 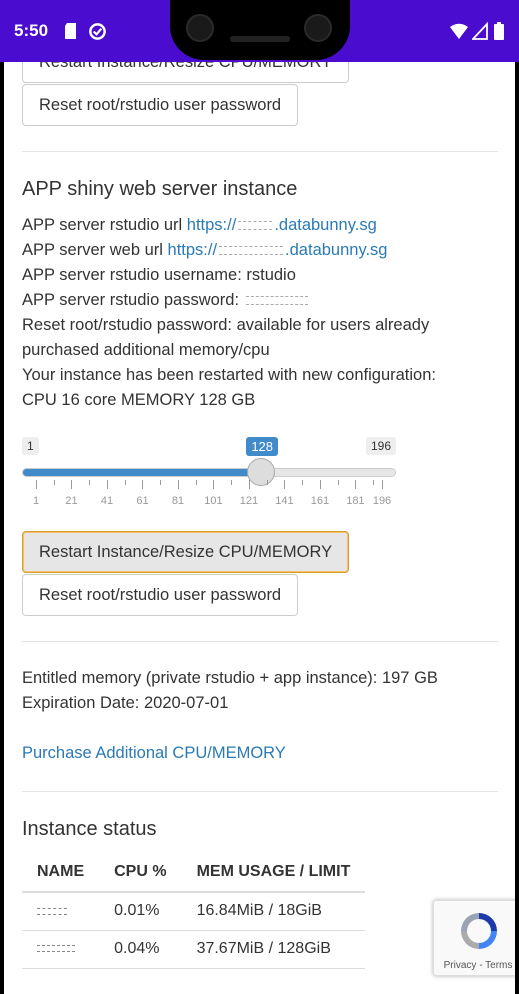 I want to click on table-row: 0.04% 37.67MiB / 128GiB, so click(x=194, y=949).